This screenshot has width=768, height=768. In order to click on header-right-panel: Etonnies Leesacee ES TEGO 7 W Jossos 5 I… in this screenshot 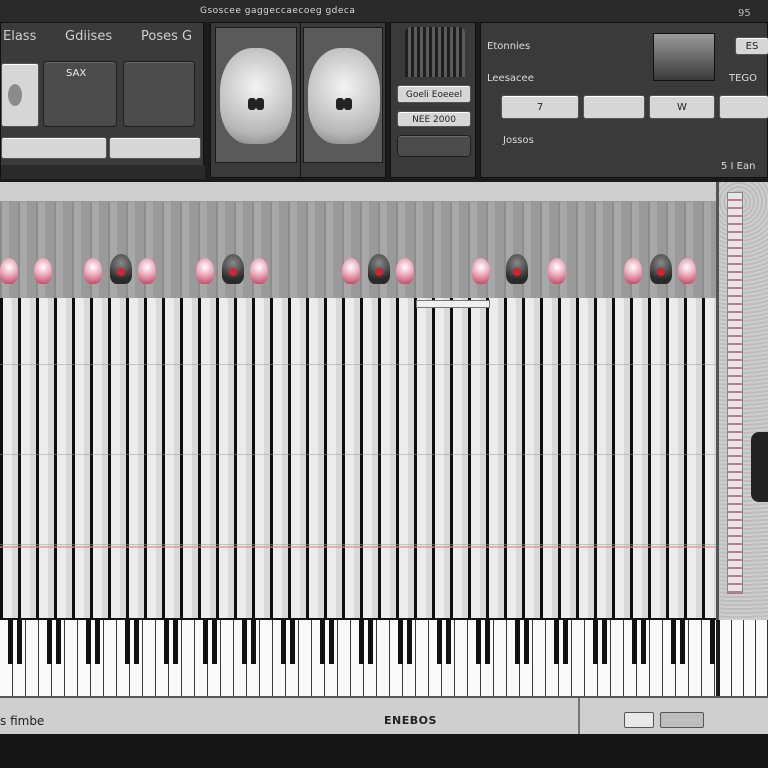, I will do `click(624, 100)`.